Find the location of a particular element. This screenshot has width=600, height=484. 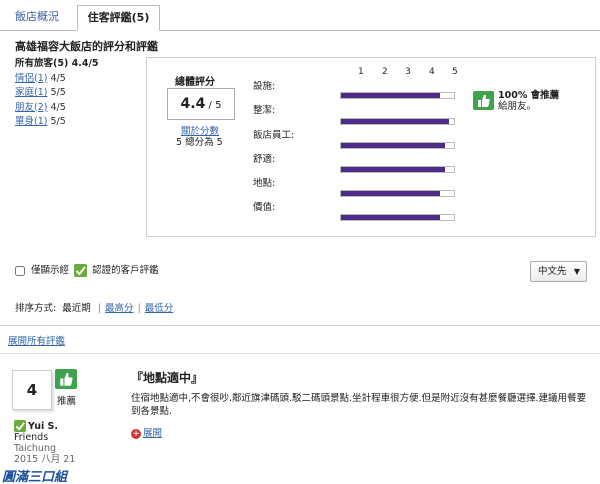

overall-rating-label: 總體評分 is located at coordinates (195, 82).